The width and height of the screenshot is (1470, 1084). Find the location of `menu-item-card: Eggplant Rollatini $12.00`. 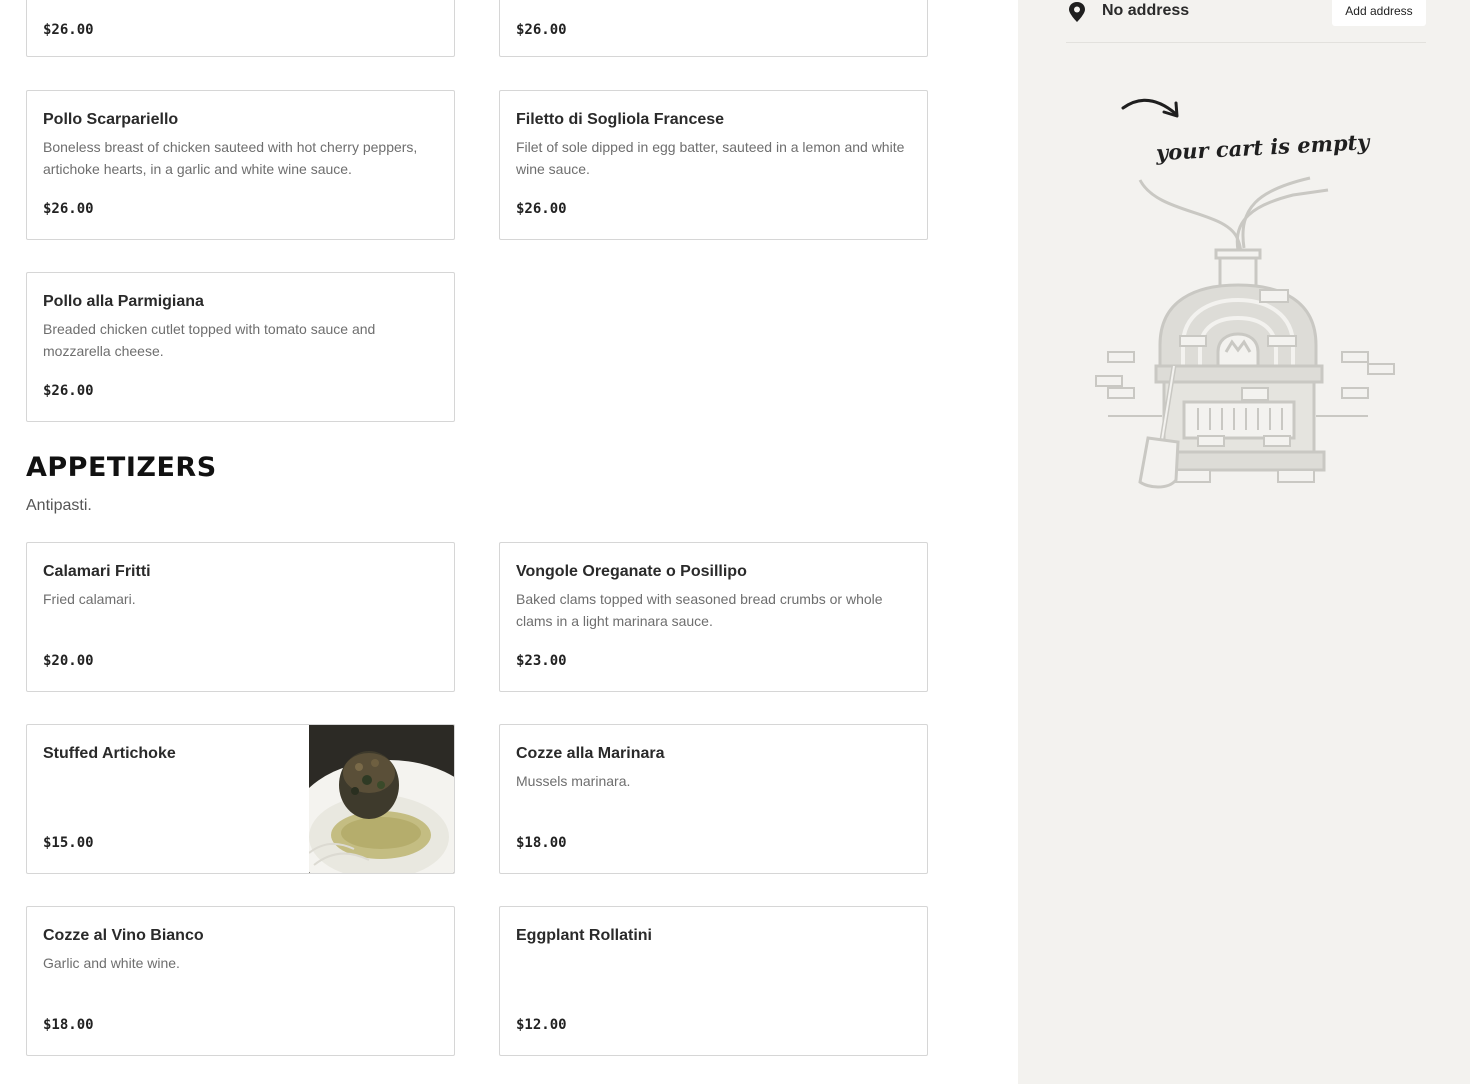

menu-item-card: Eggplant Rollatini $12.00 is located at coordinates (713, 981).